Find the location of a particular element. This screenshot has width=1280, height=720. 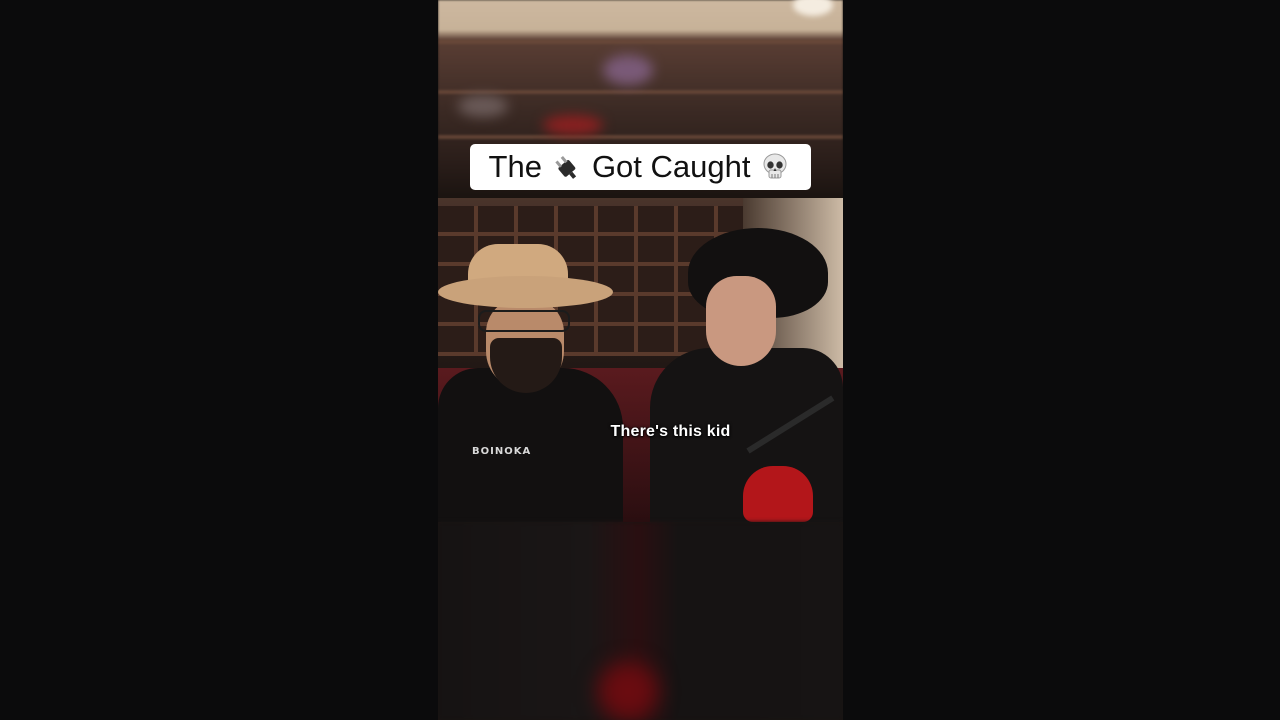

cowboy-hat-brim is located at coordinates (525, 292).